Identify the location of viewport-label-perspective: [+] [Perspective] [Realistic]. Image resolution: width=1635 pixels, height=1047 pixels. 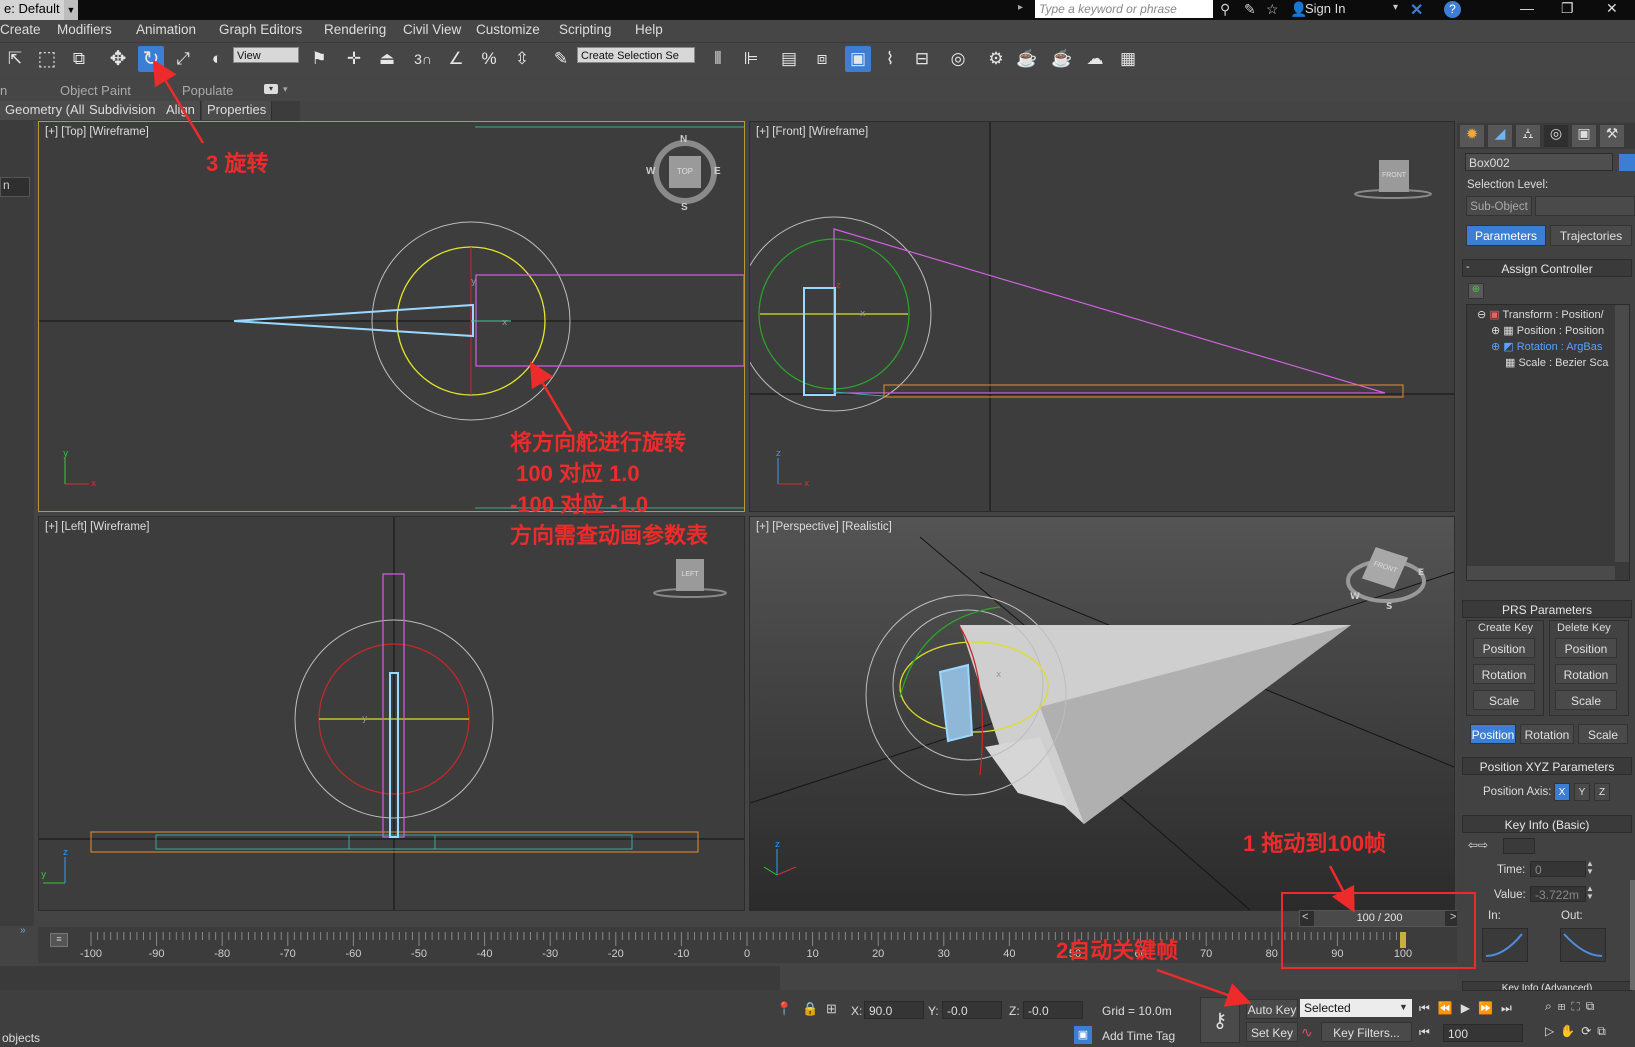
(824, 527).